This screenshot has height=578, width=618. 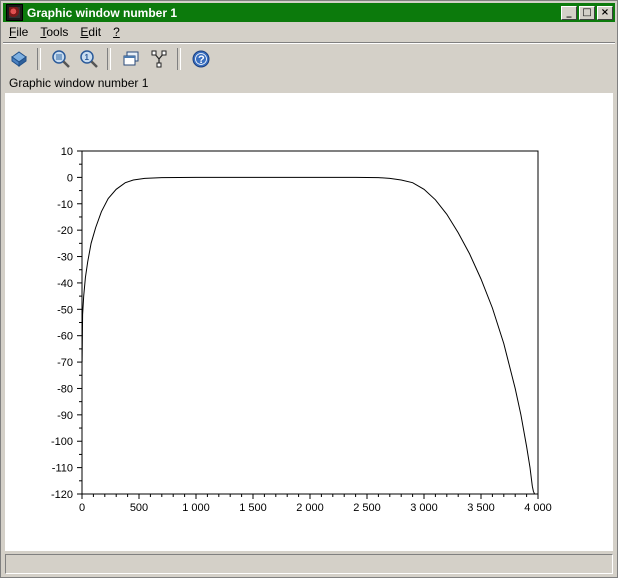 What do you see at coordinates (14, 12) in the screenshot?
I see `scilab-app-icon` at bounding box center [14, 12].